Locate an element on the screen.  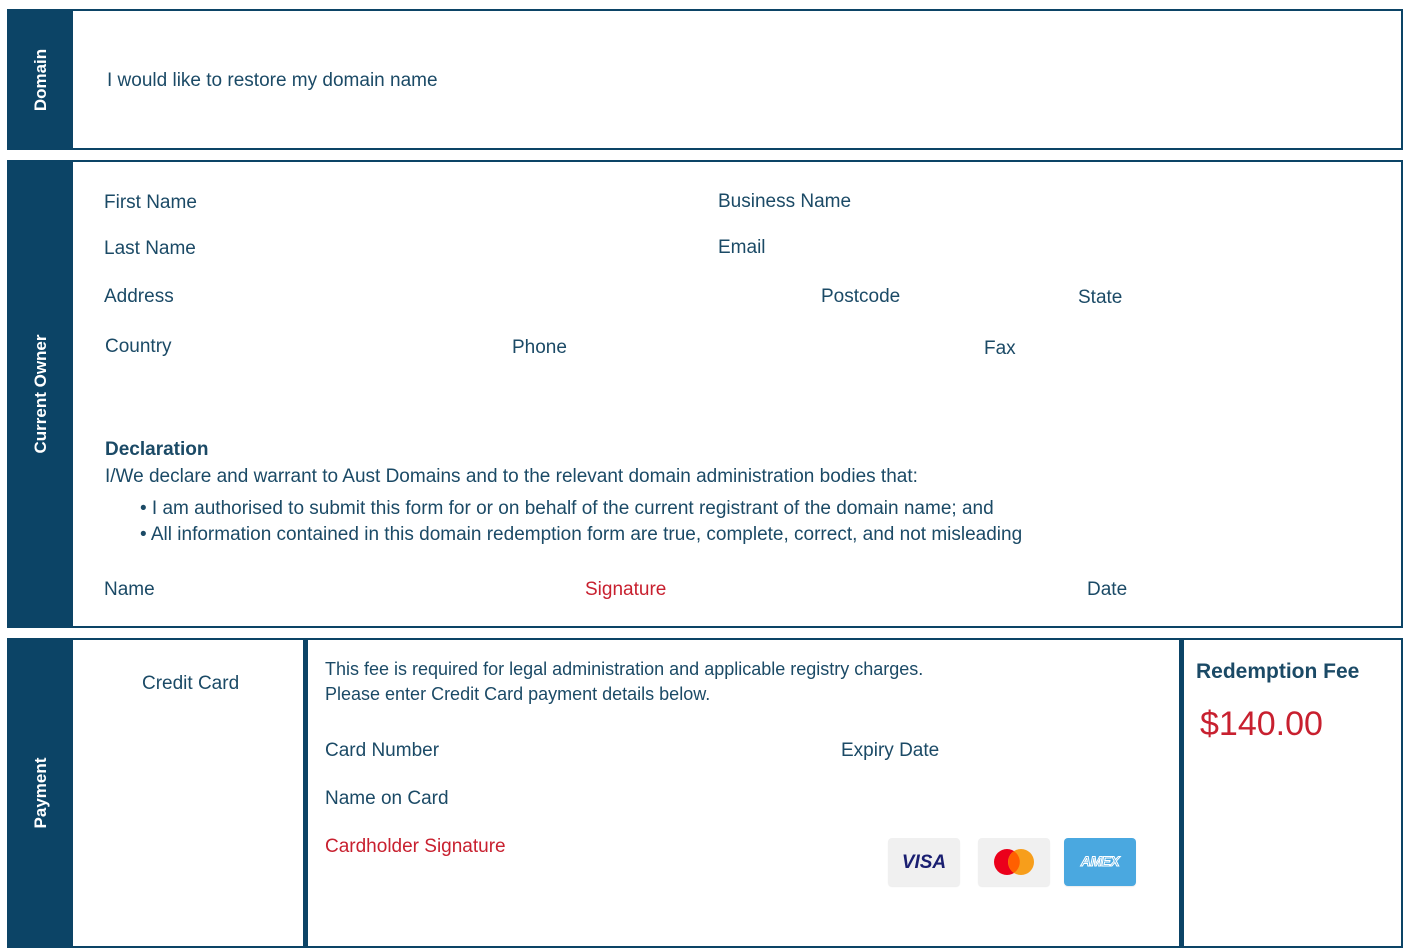
declaration-name-field: Name is located at coordinates (129, 589).